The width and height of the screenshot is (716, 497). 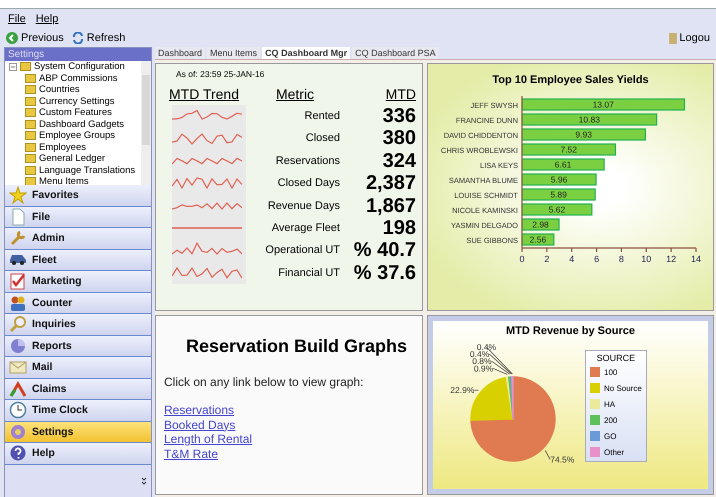 What do you see at coordinates (547, 259) in the screenshot?
I see `tick-label: 2` at bounding box center [547, 259].